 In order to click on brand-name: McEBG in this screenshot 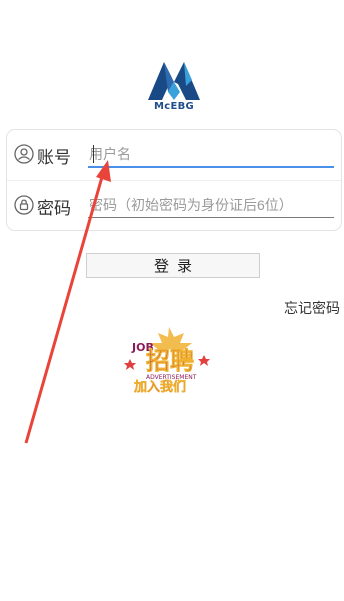, I will do `click(174, 106)`.